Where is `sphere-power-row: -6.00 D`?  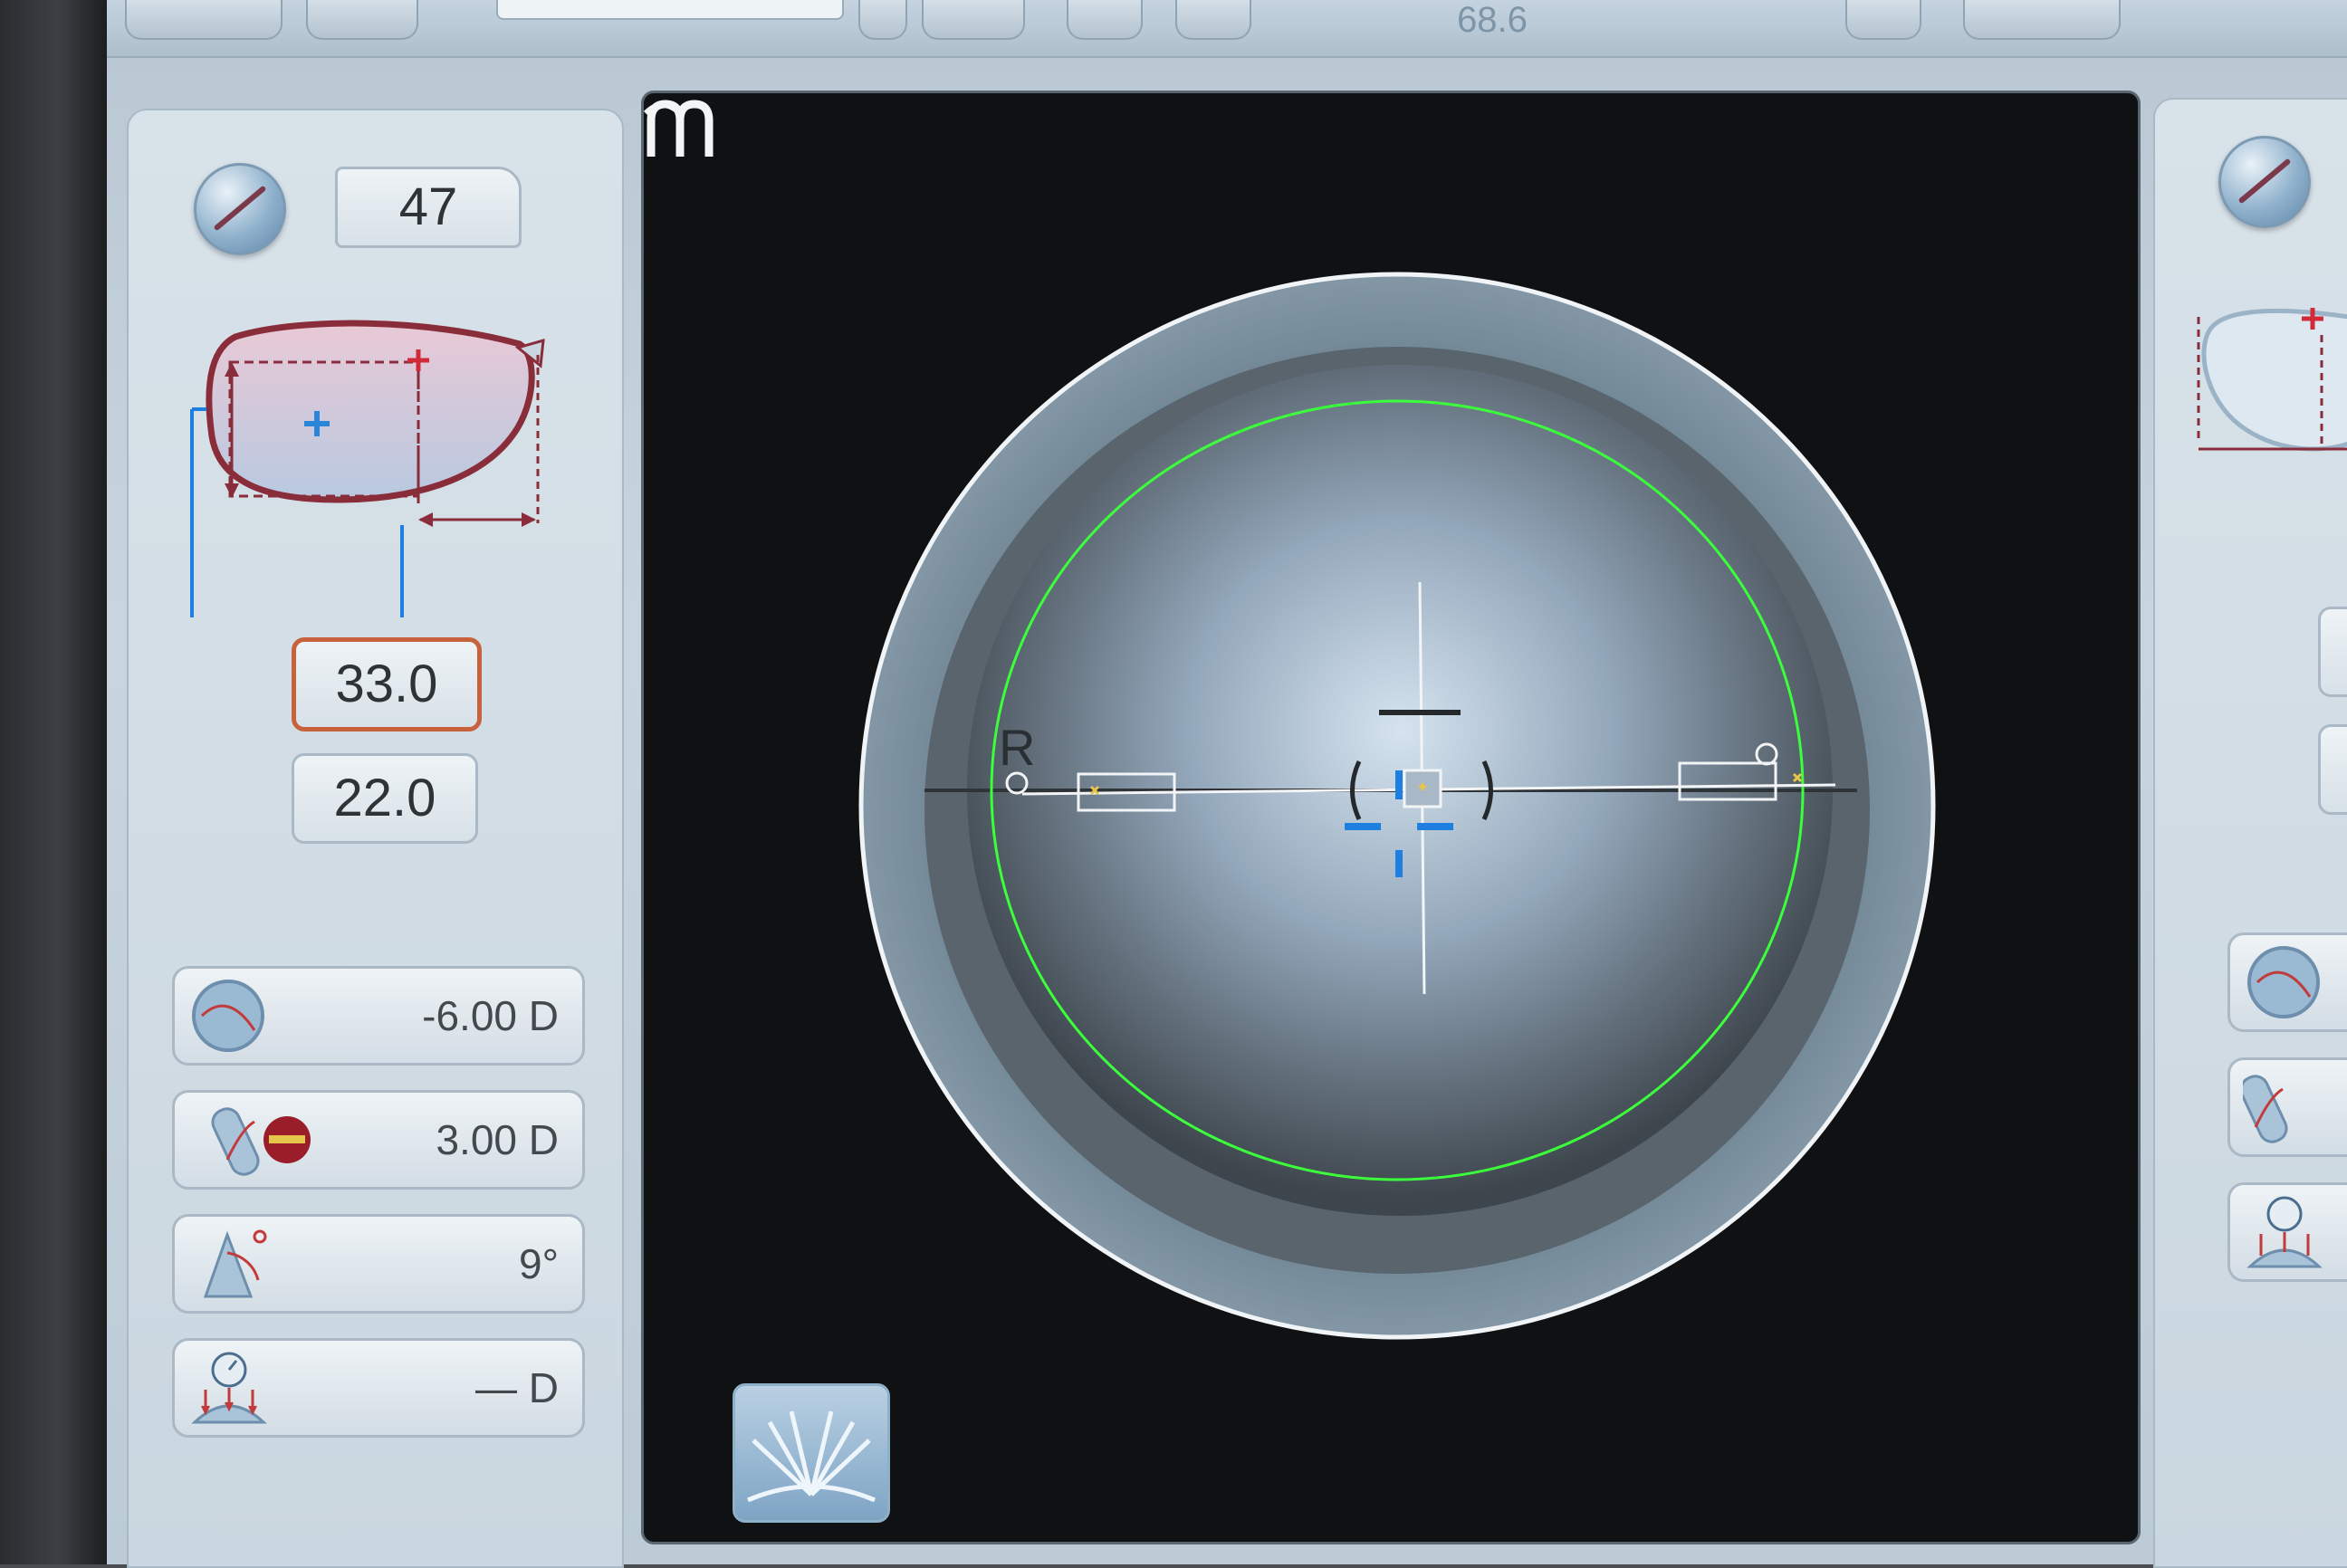 sphere-power-row: -6.00 D is located at coordinates (379, 1016).